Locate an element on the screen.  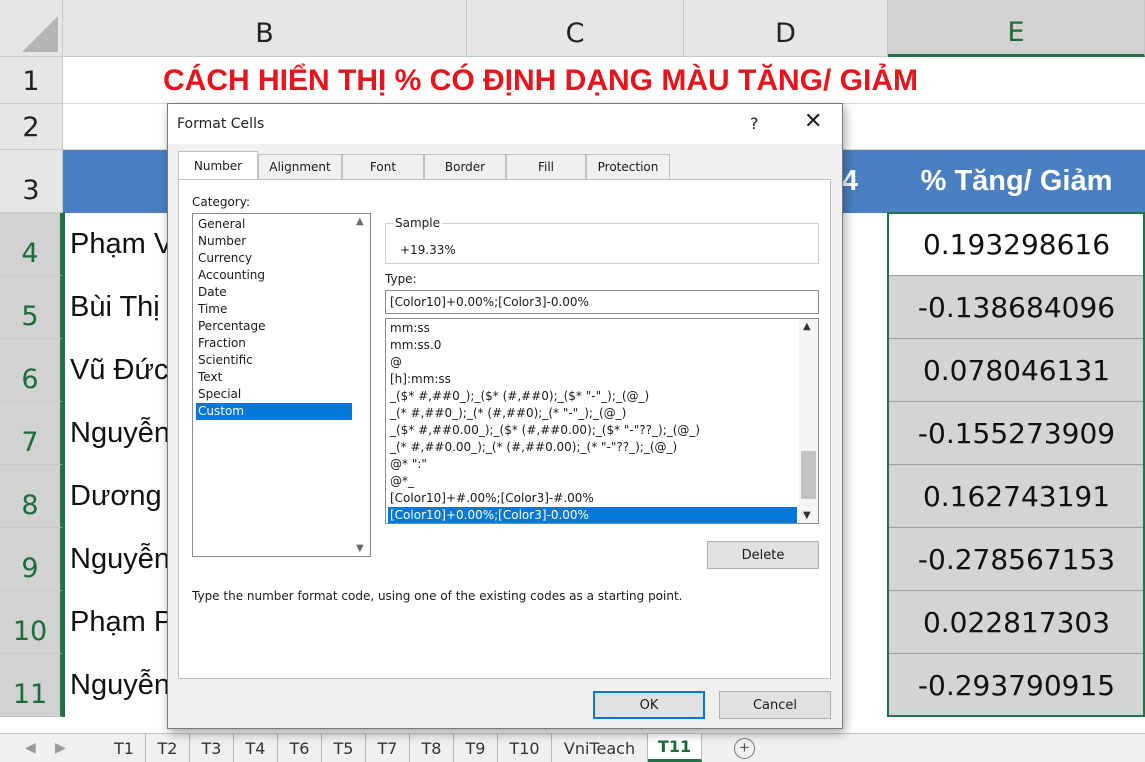
name-cell: Vũ Đức is located at coordinates (119, 370).